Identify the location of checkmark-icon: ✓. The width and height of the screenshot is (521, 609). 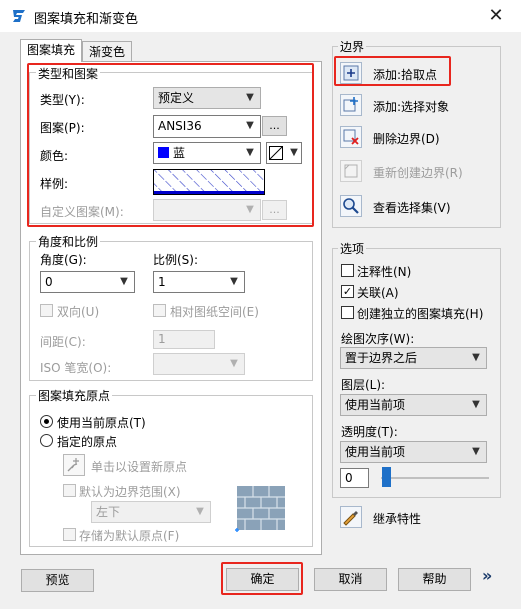
(347, 291).